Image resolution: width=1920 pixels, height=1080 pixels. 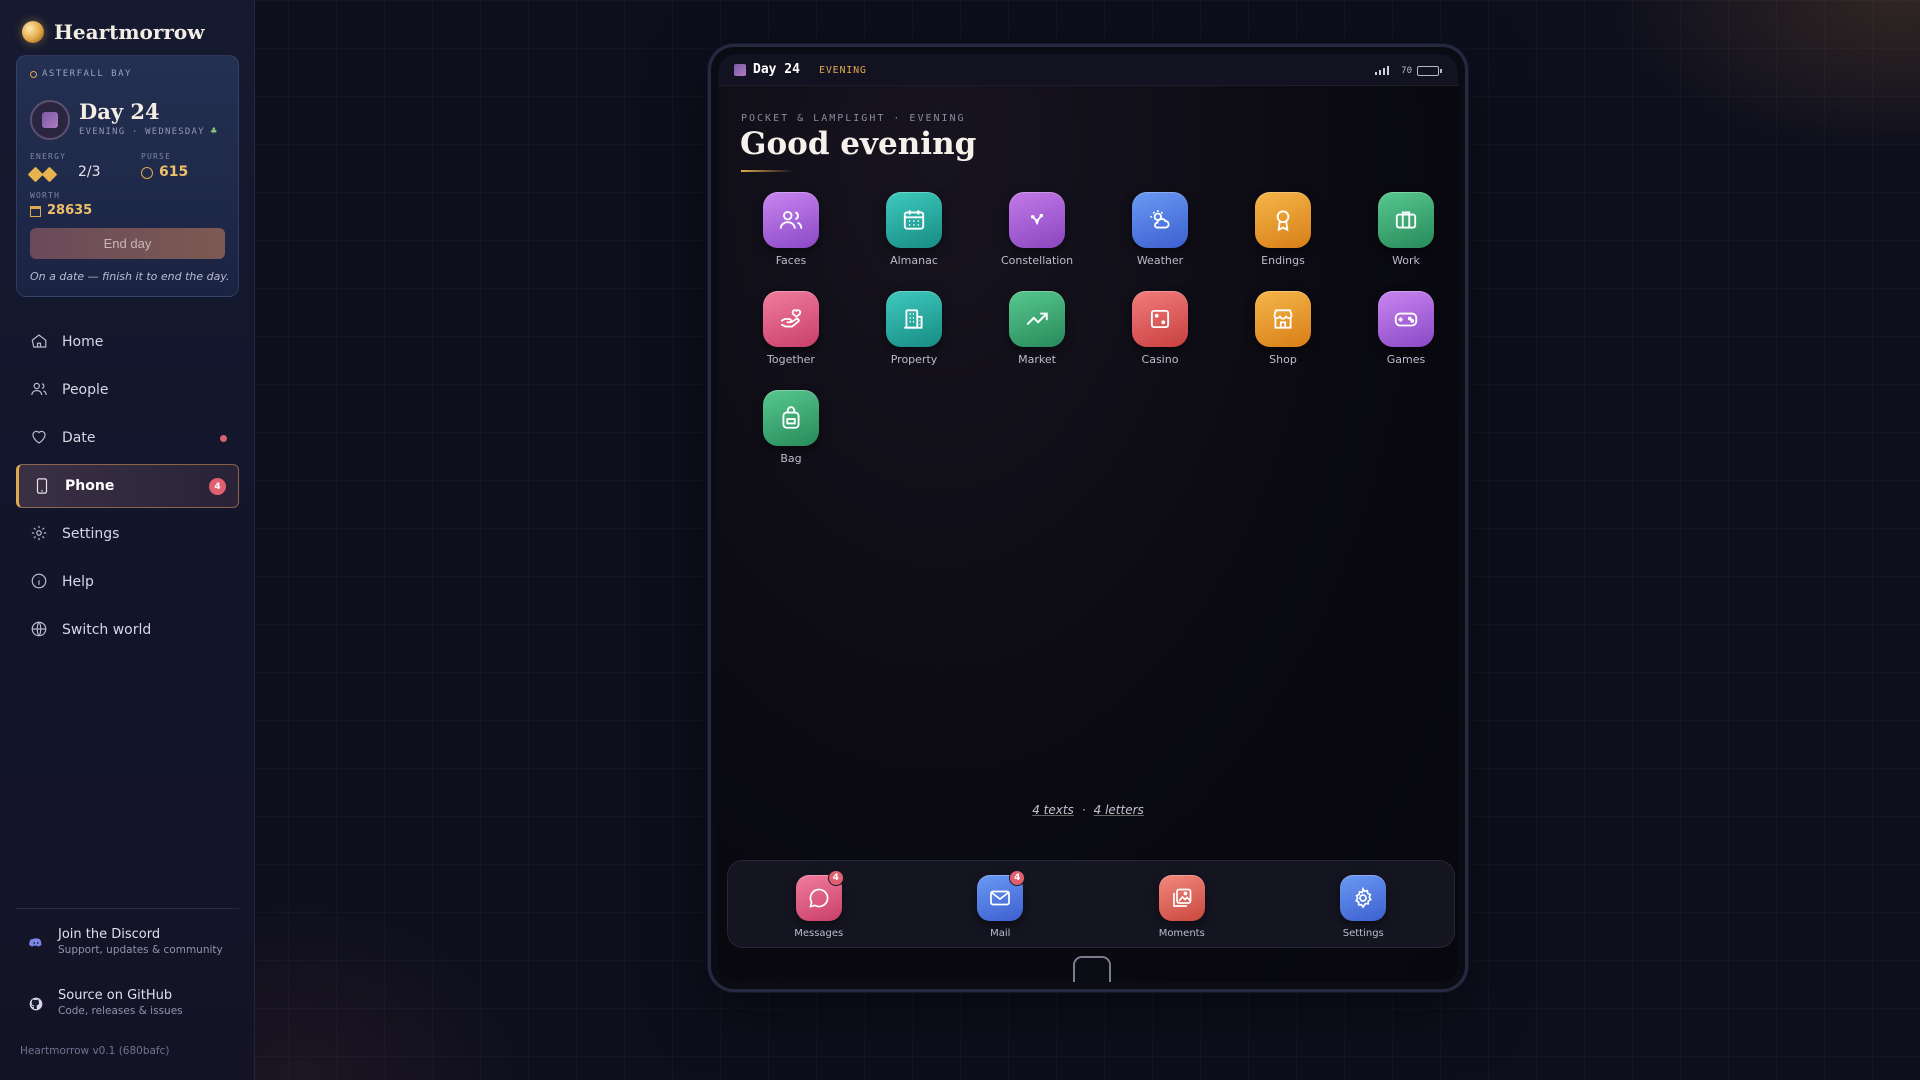 I want to click on nav-label-phone: Phone, so click(x=90, y=486).